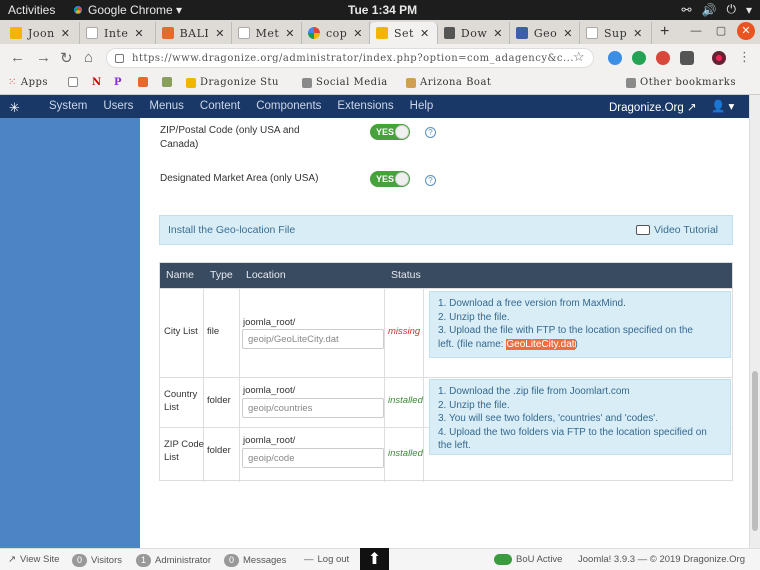 This screenshot has width=760, height=570. I want to click on scrollbar-thumb, so click(755, 451).